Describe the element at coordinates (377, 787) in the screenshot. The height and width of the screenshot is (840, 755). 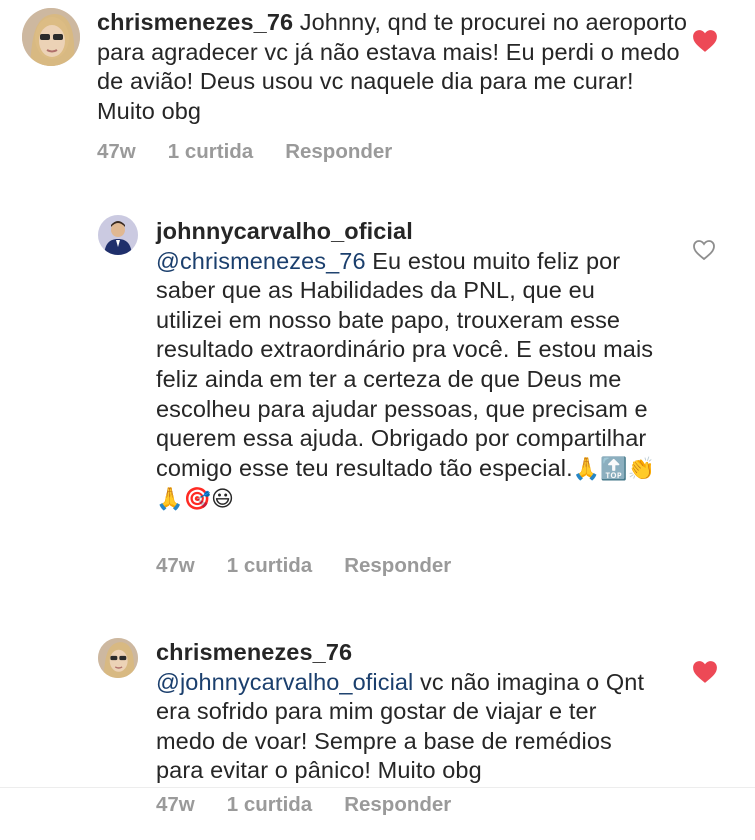
I see `divider` at that location.